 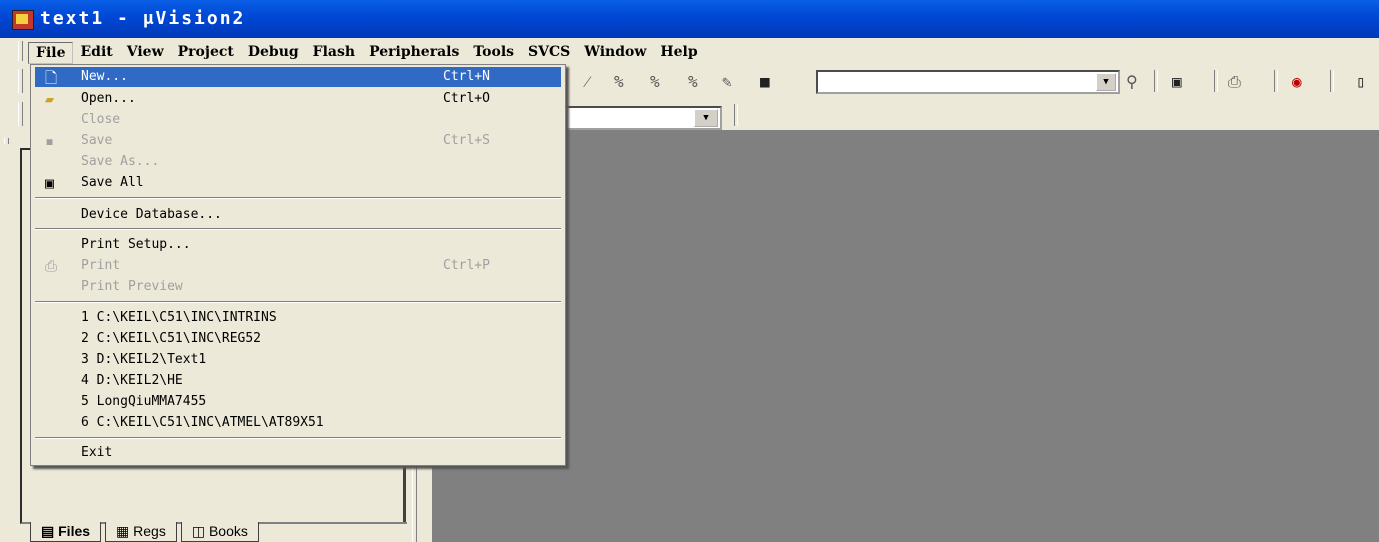 What do you see at coordinates (50, 183) in the screenshot?
I see `save-all-icon: ▣` at bounding box center [50, 183].